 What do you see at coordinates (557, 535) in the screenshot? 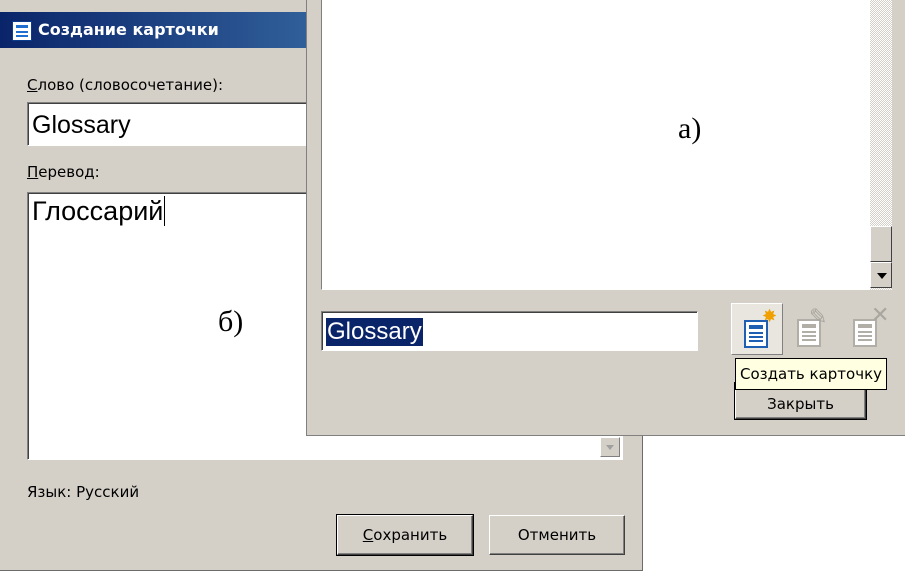
I see `cancel-button: Отменить` at bounding box center [557, 535].